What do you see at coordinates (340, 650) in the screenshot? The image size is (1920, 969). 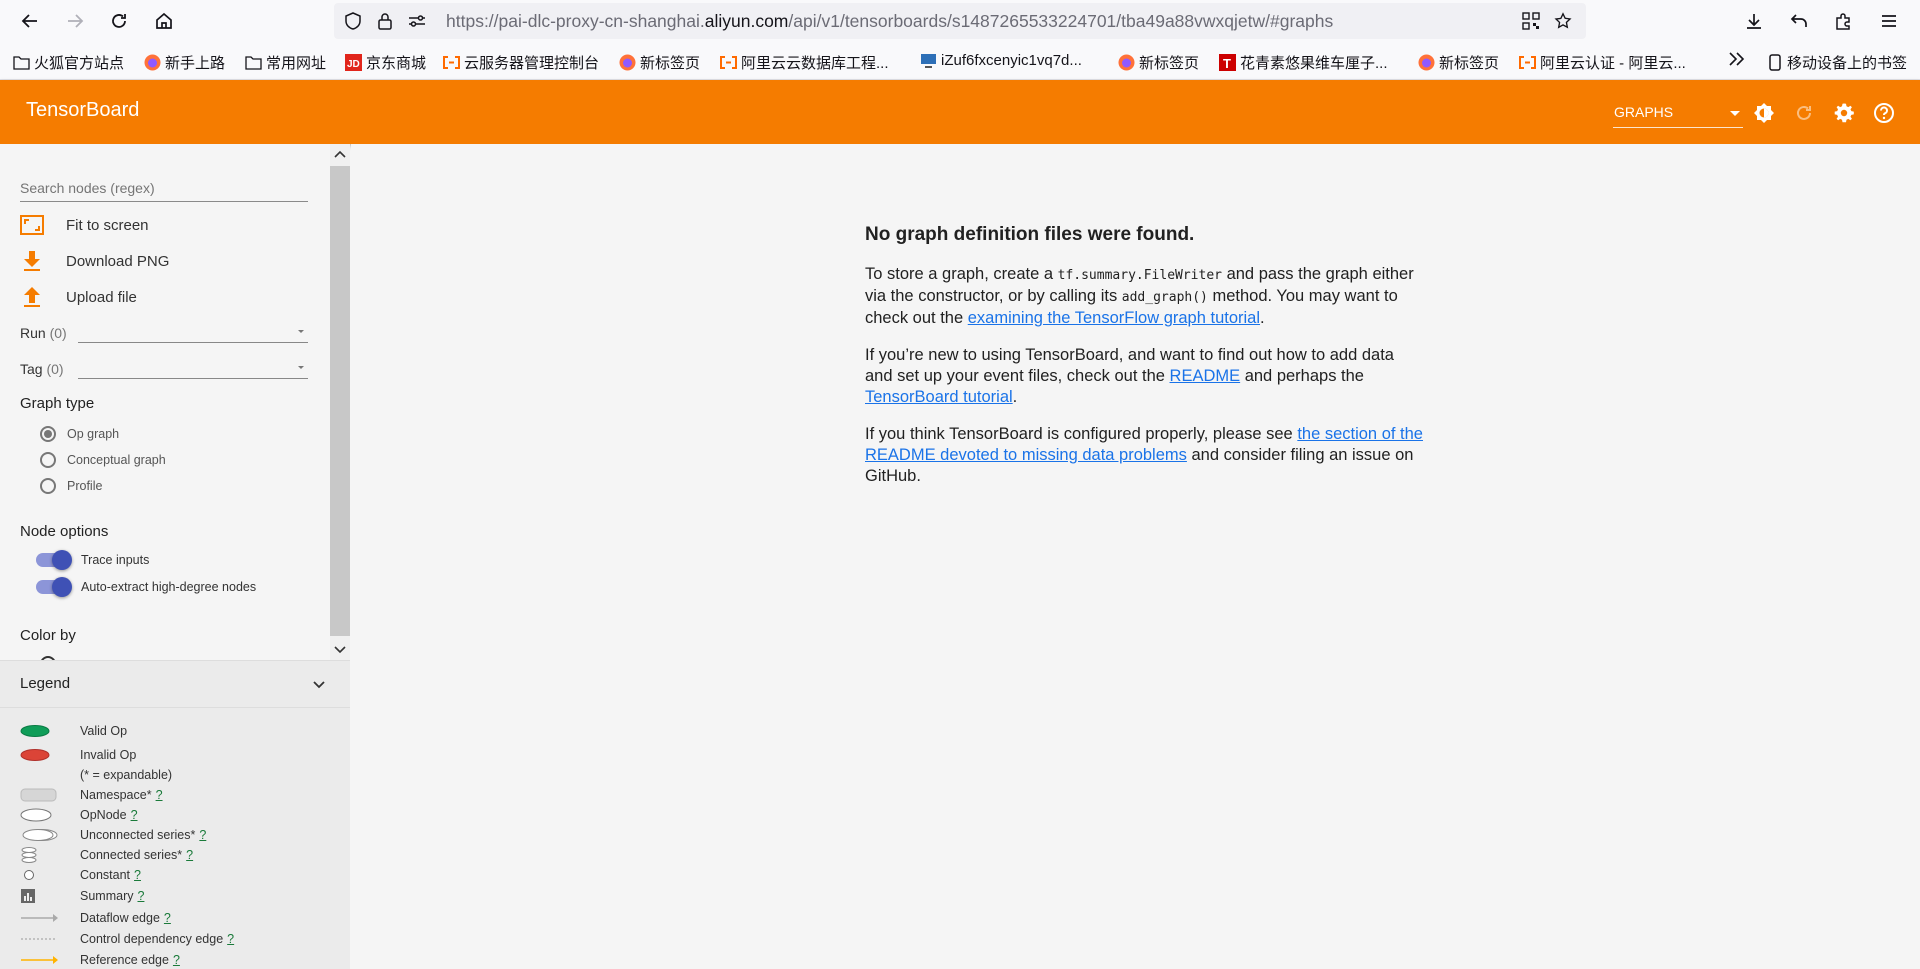 I see `scroll-down-icon` at bounding box center [340, 650].